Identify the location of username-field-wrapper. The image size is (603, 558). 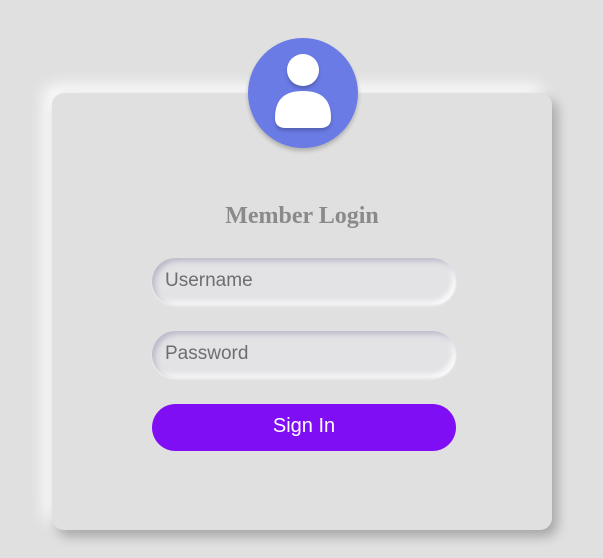
(304, 281).